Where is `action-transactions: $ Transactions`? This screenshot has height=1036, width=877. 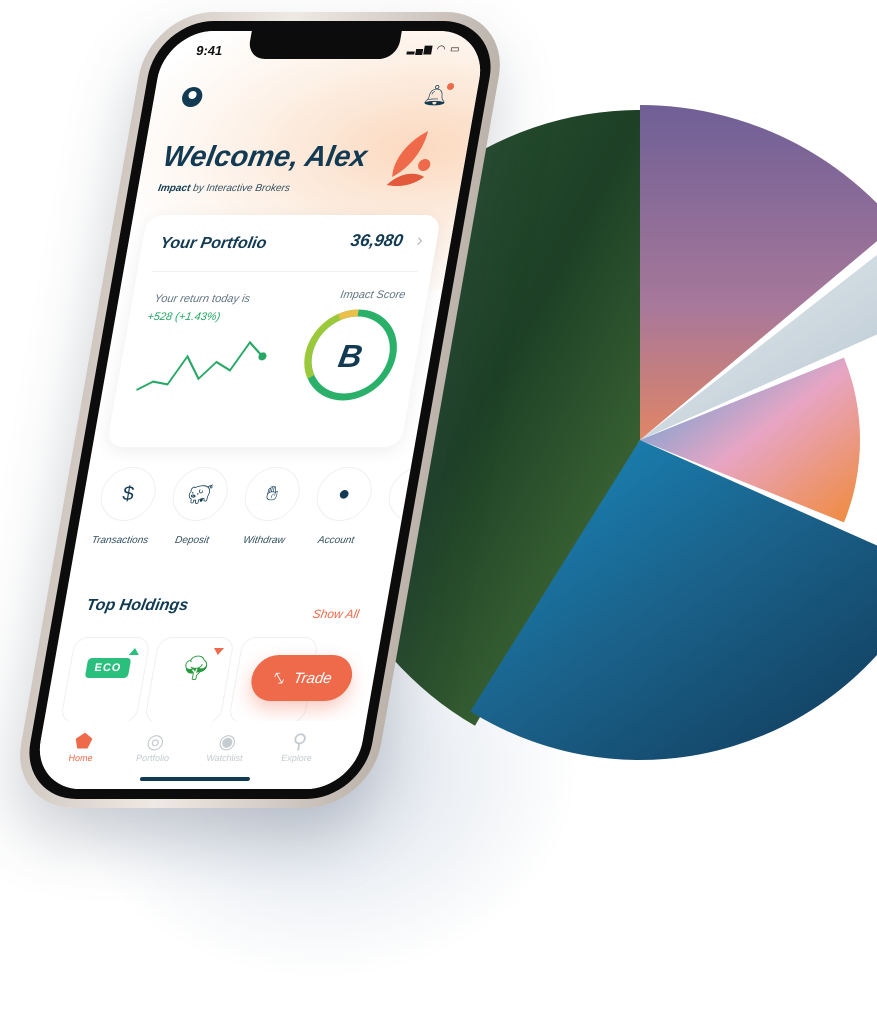 action-transactions: $ Transactions is located at coordinates (126, 506).